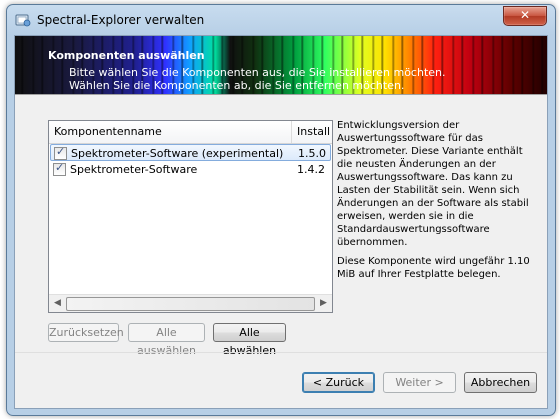 Image resolution: width=560 pixels, height=419 pixels. What do you see at coordinates (500, 382) in the screenshot?
I see `cancel-button: Abbrechen` at bounding box center [500, 382].